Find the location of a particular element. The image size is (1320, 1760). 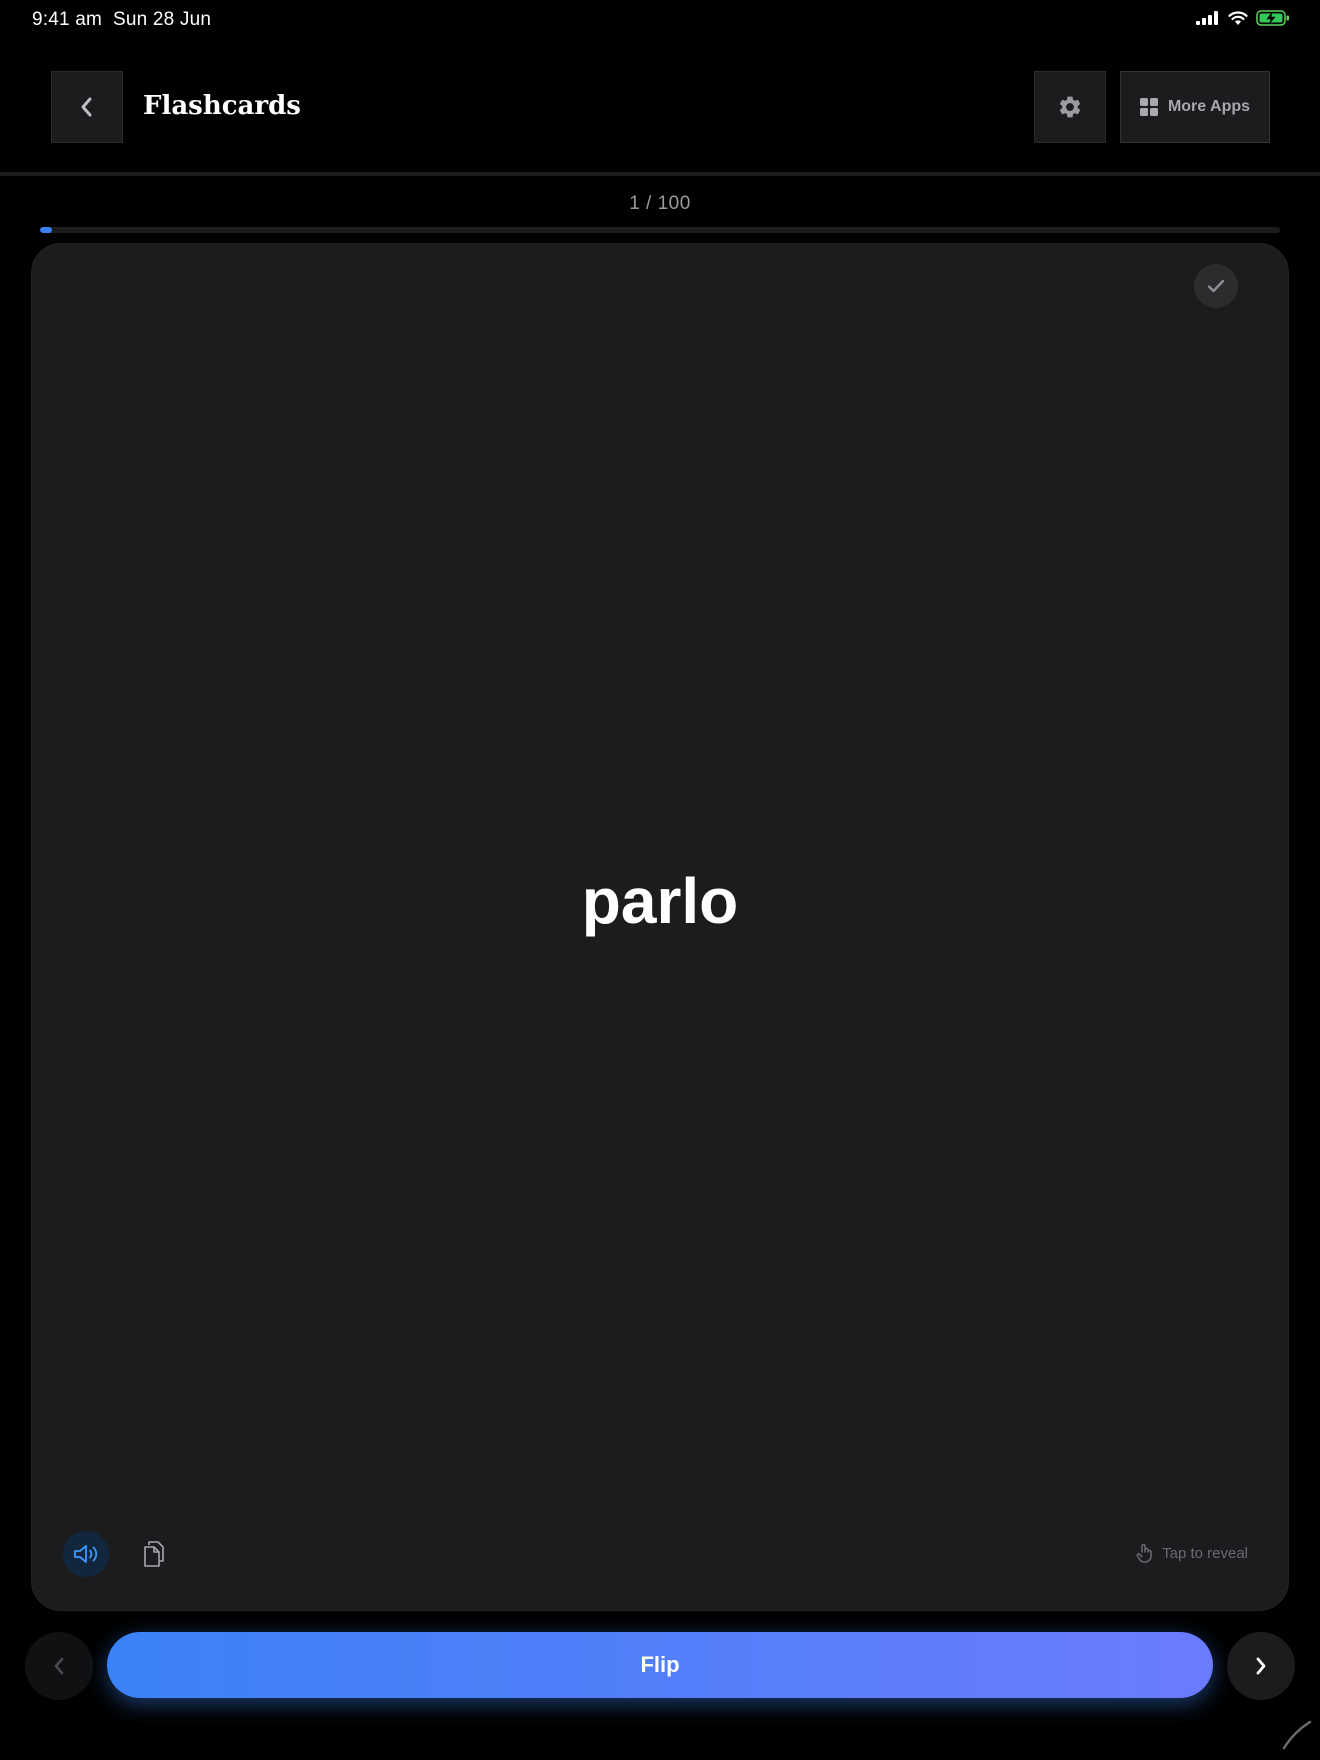

checkmark-icon is located at coordinates (1216, 286).